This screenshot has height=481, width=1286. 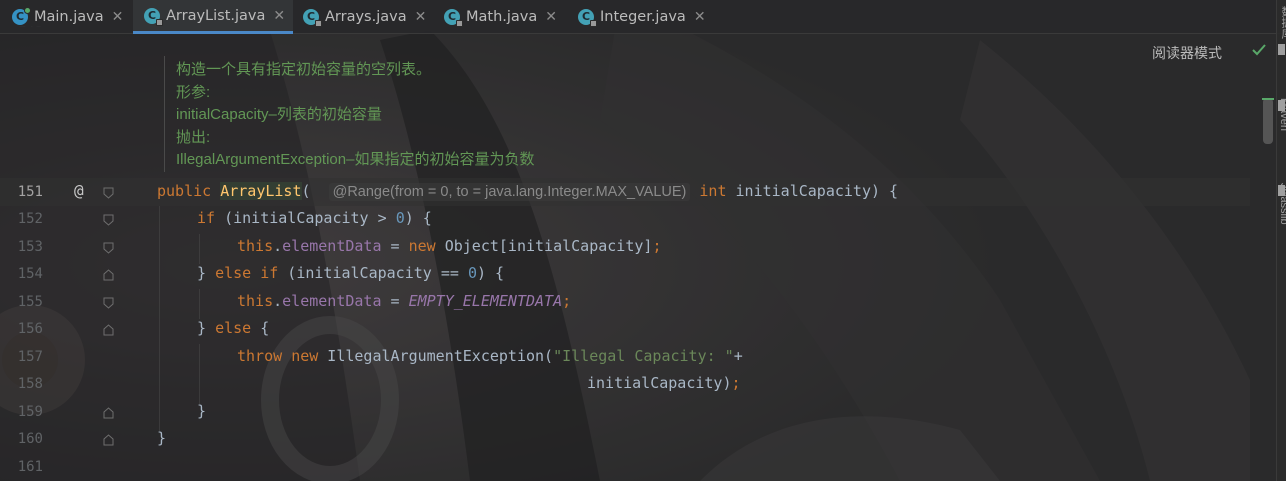 I want to click on scrollbar-change-marker, so click(x=1268, y=99).